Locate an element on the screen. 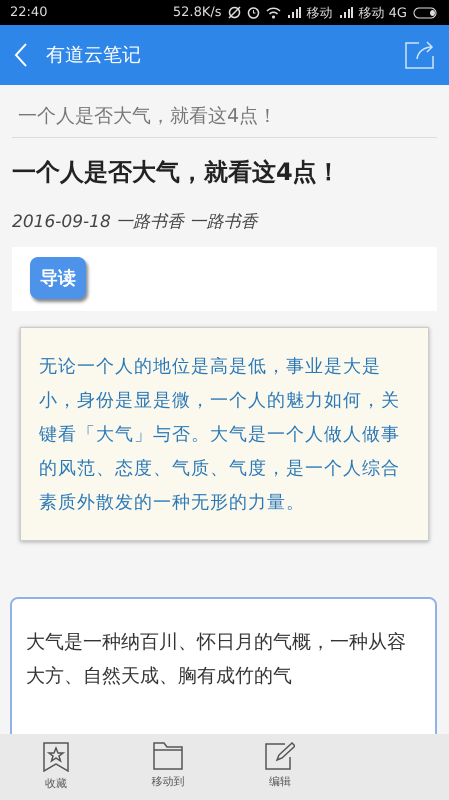 The height and width of the screenshot is (800, 449). battery-icon is located at coordinates (426, 12).